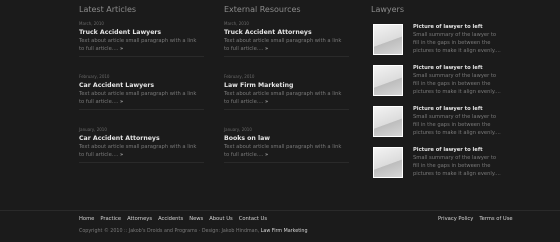 This screenshot has width=560, height=242. I want to click on resource-date: February, 2010, so click(239, 76).